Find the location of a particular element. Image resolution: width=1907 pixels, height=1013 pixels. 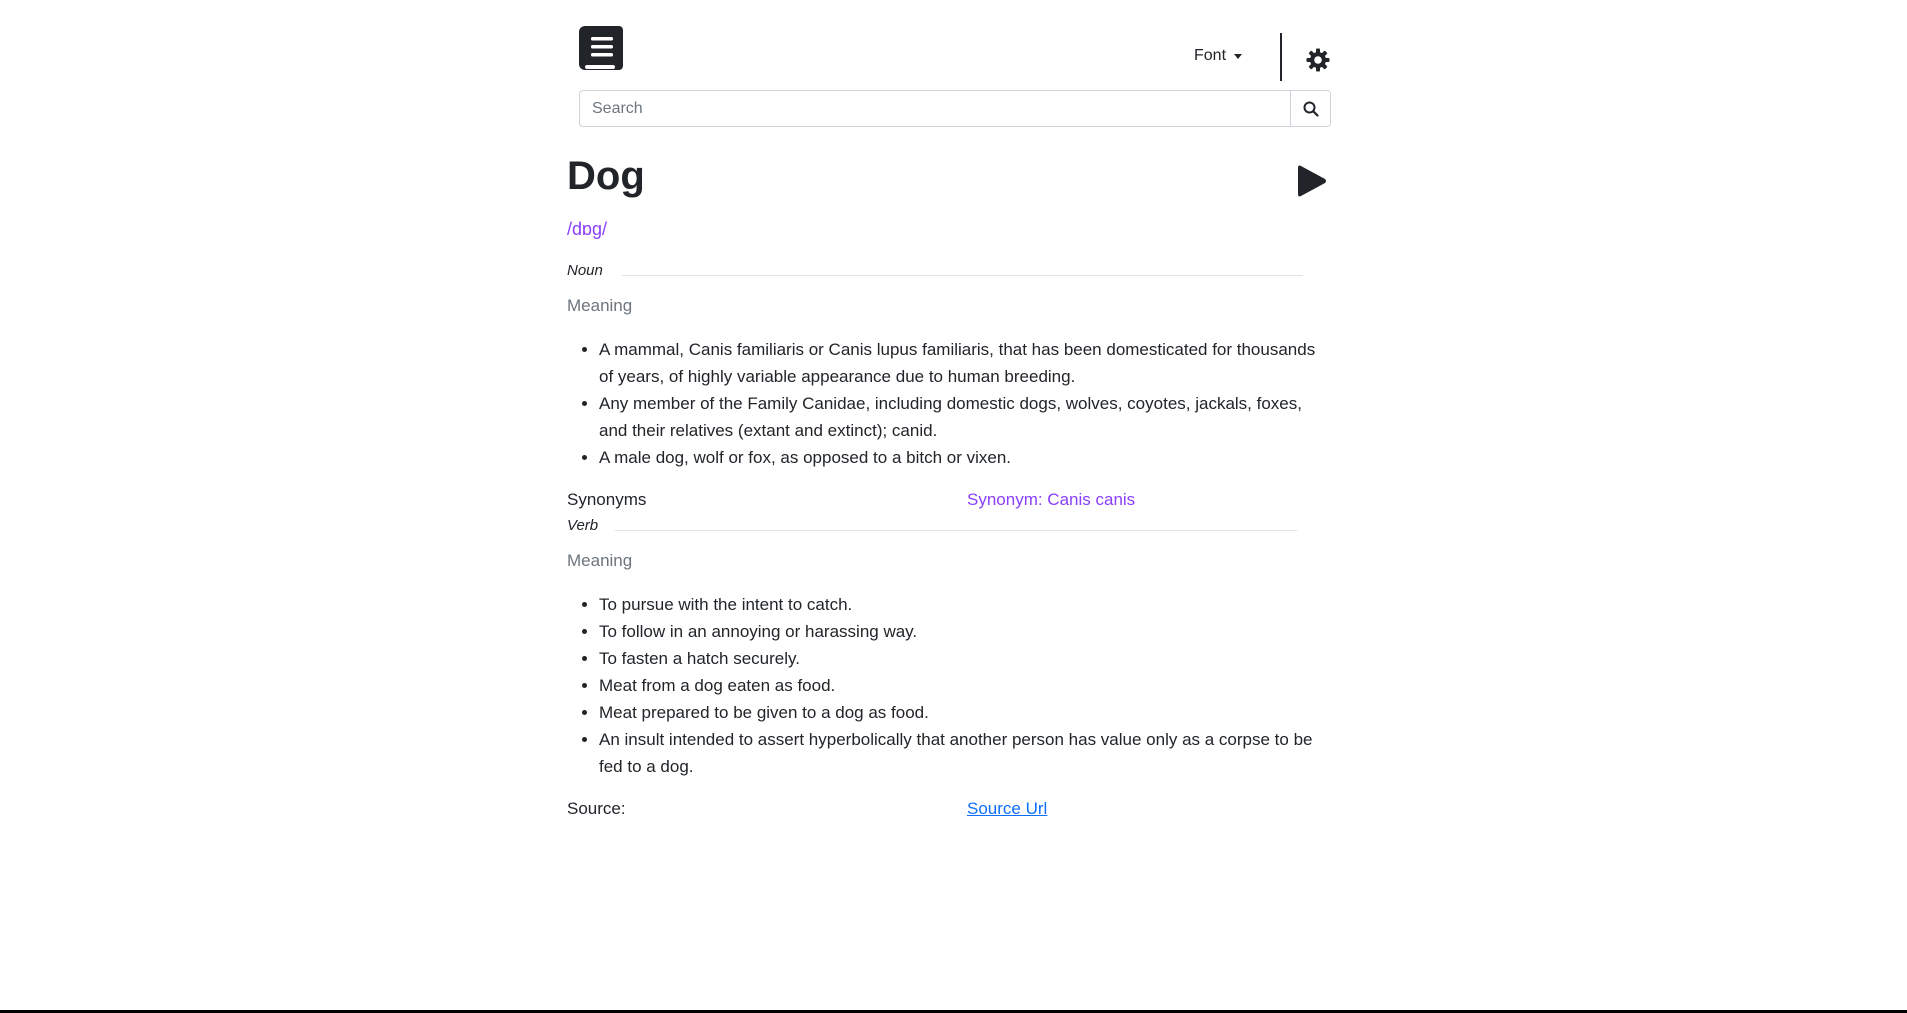

list-item: Meat from a dog eaten as food. is located at coordinates (965, 685).